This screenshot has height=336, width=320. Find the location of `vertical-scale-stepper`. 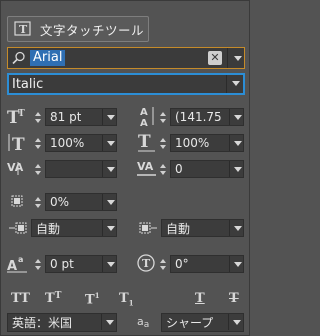

vertical-scale-stepper is located at coordinates (38, 143).